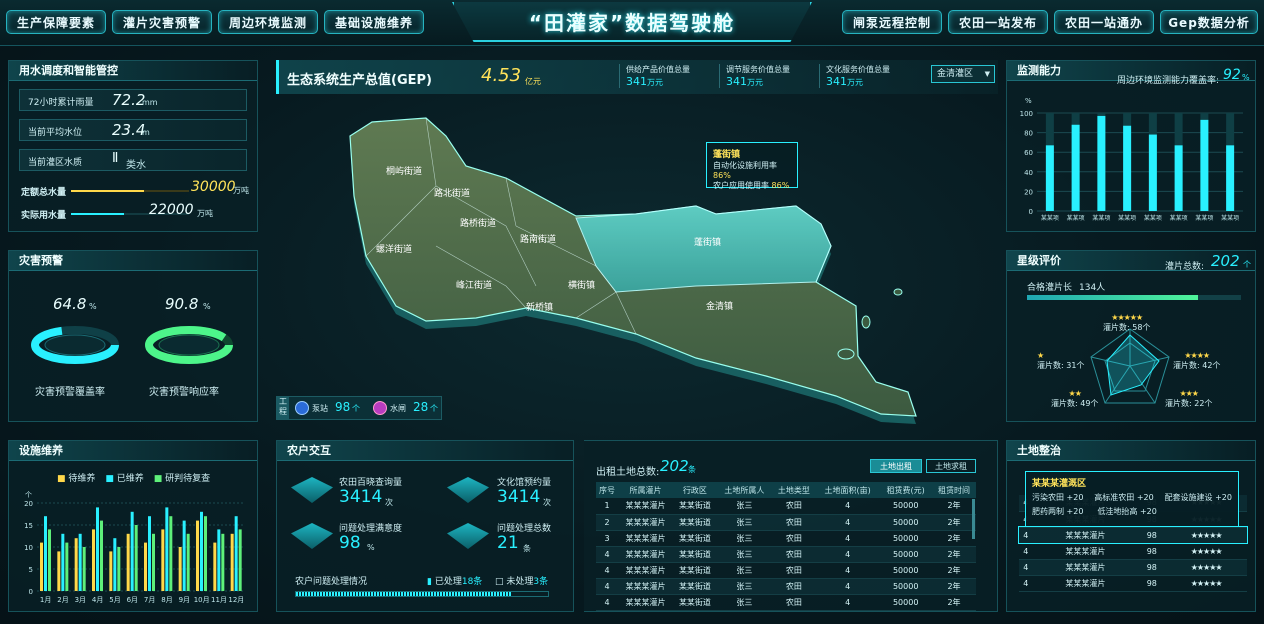 The image size is (1264, 624). What do you see at coordinates (786, 506) in the screenshot?
I see `table-row: 1 某某某灌片 某某街道 张三 农田 4 50000 2年` at bounding box center [786, 506].